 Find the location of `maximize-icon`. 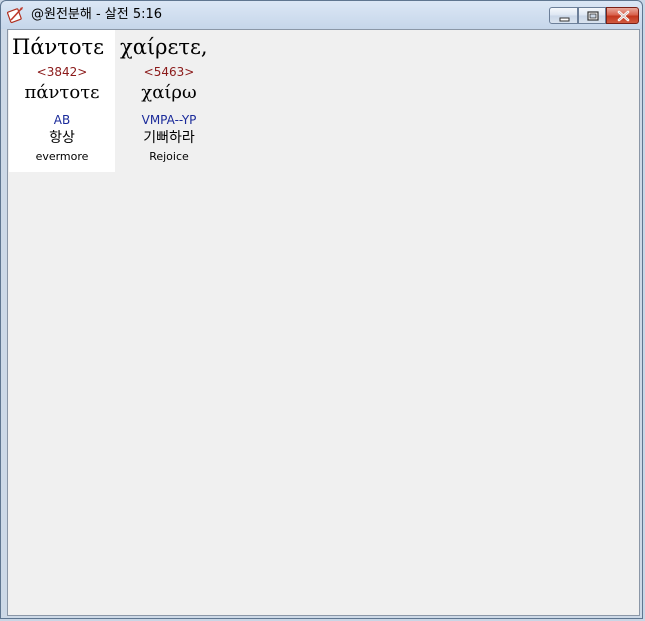

maximize-icon is located at coordinates (593, 16).